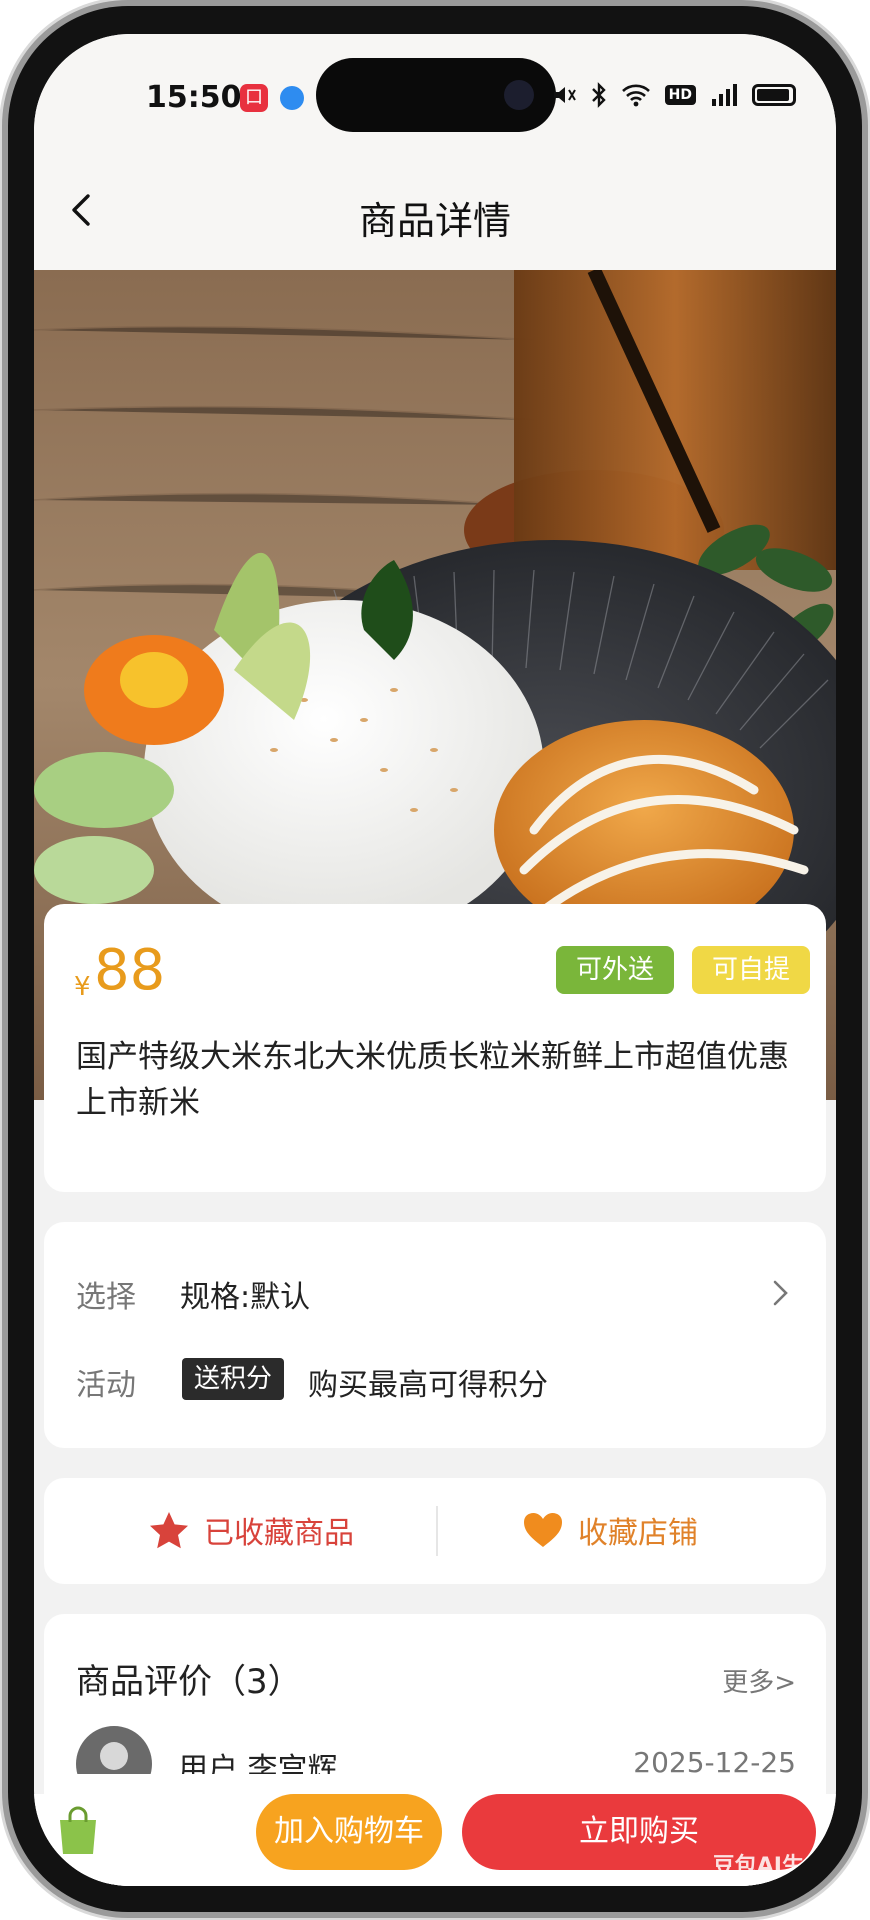 The image size is (870, 1920). Describe the element at coordinates (769, 1866) in the screenshot. I see `watermark: 豆包AI生成` at that location.